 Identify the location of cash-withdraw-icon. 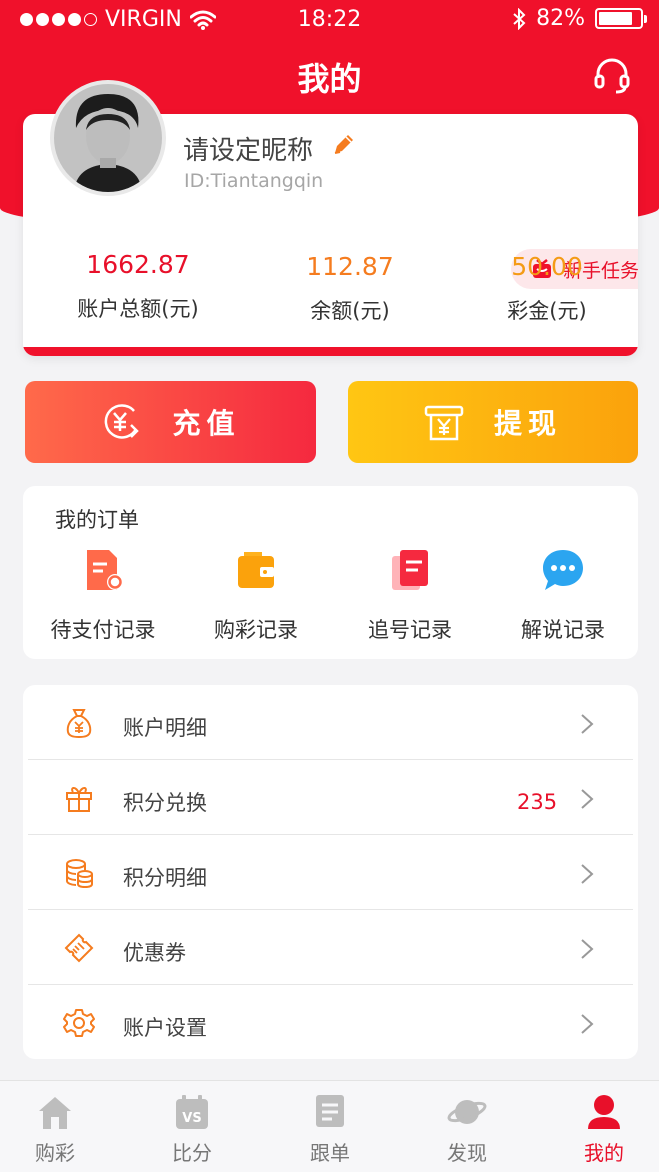
(444, 423).